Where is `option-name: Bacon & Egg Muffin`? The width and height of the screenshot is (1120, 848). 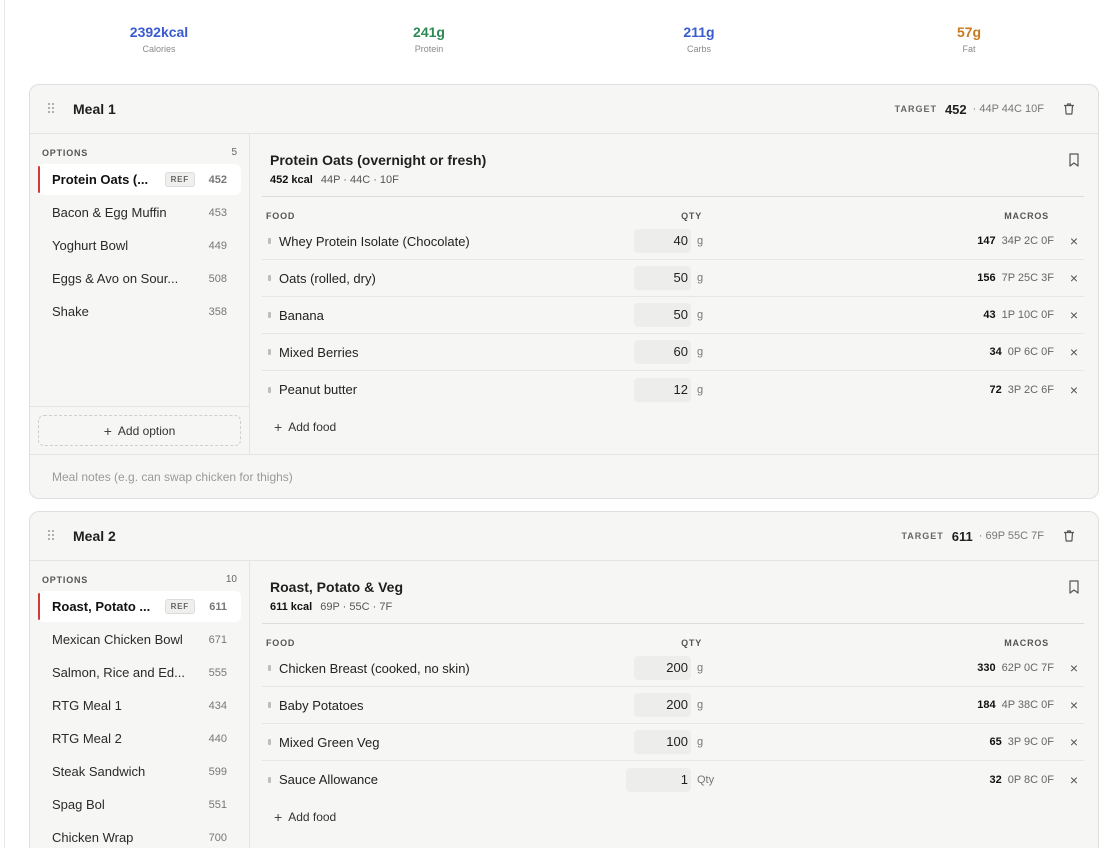 option-name: Bacon & Egg Muffin is located at coordinates (109, 212).